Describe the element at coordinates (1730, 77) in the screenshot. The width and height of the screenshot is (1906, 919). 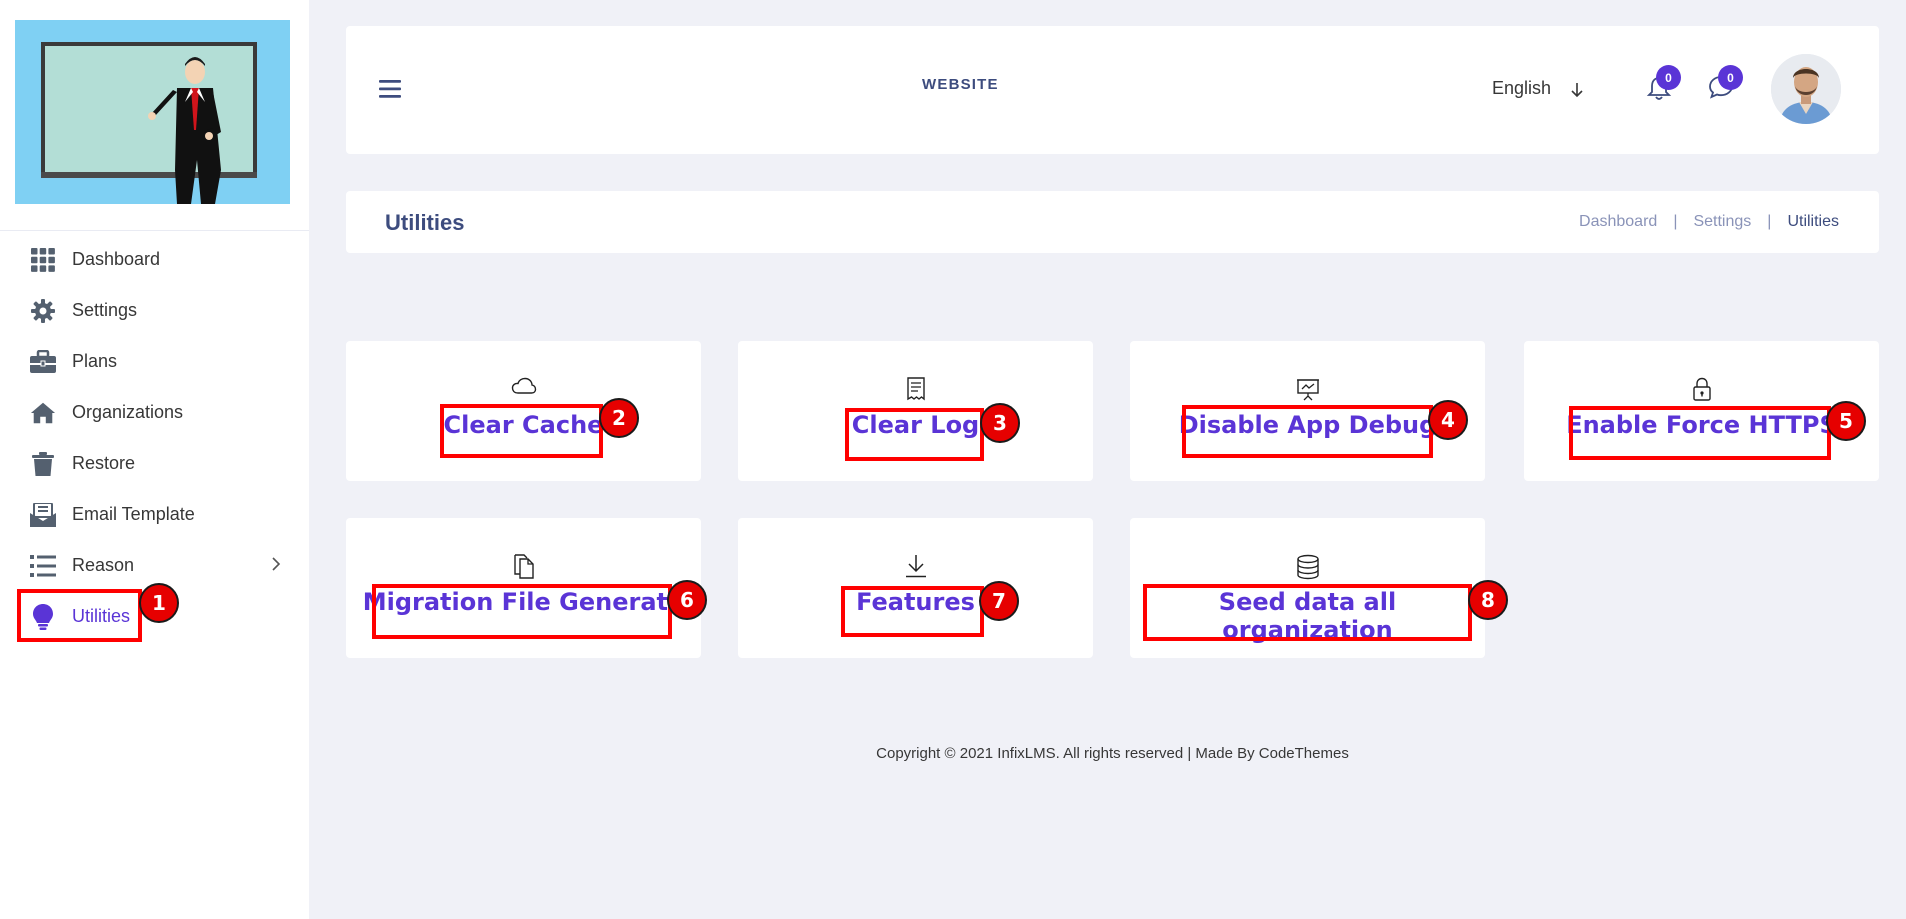
I see `message-count-badge: 0` at that location.